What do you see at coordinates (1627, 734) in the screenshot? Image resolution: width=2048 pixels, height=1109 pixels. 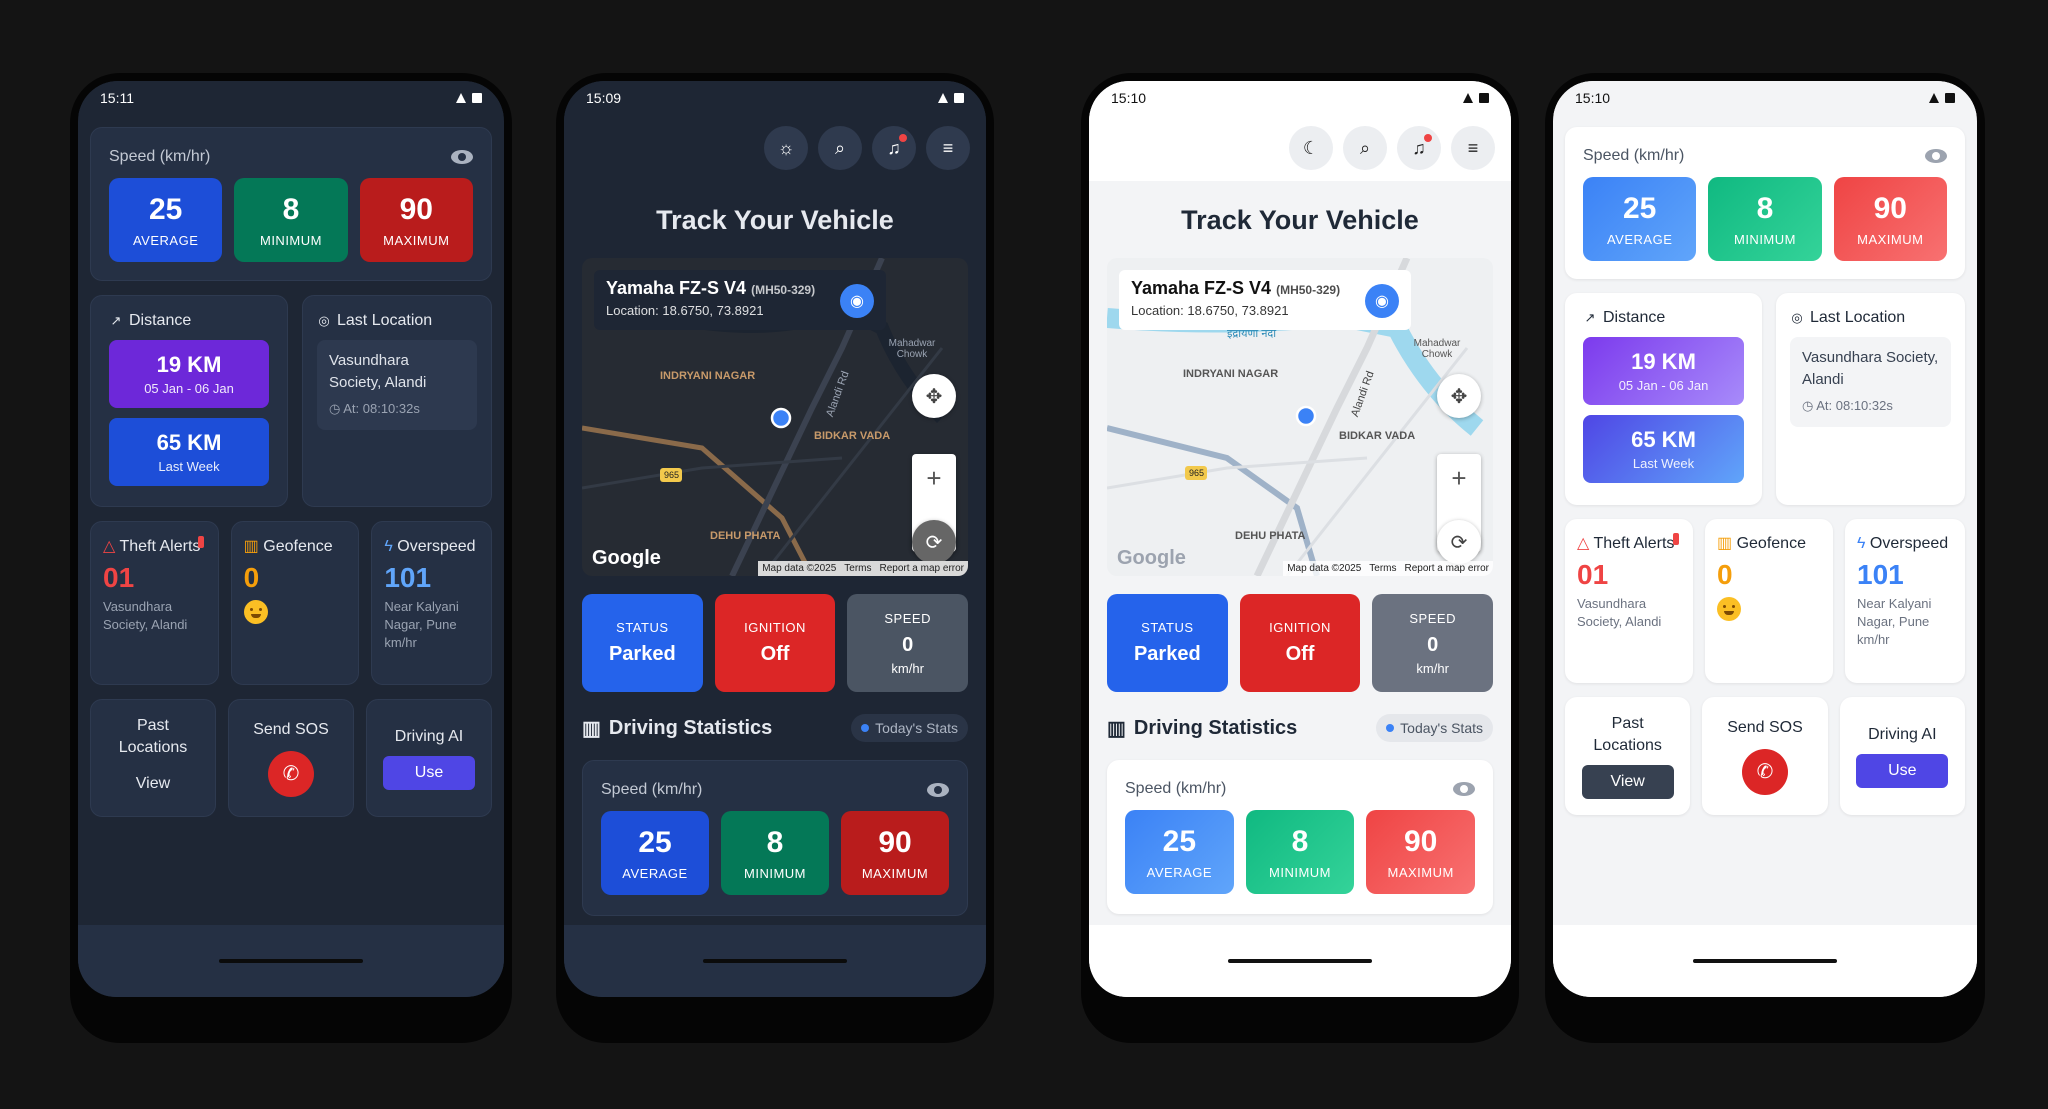 I see `past-locations-title: Past Locations` at bounding box center [1627, 734].